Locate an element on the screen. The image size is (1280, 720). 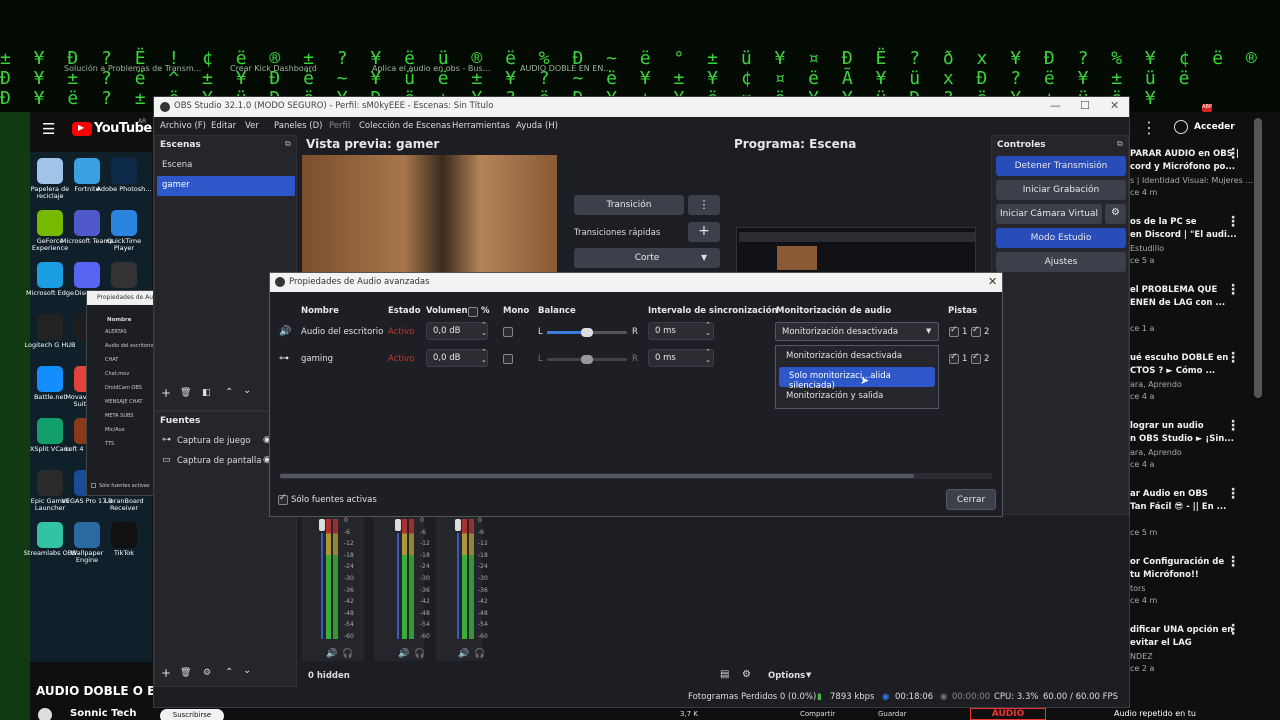
menu-tools: Herramientas is located at coordinates (481, 126).